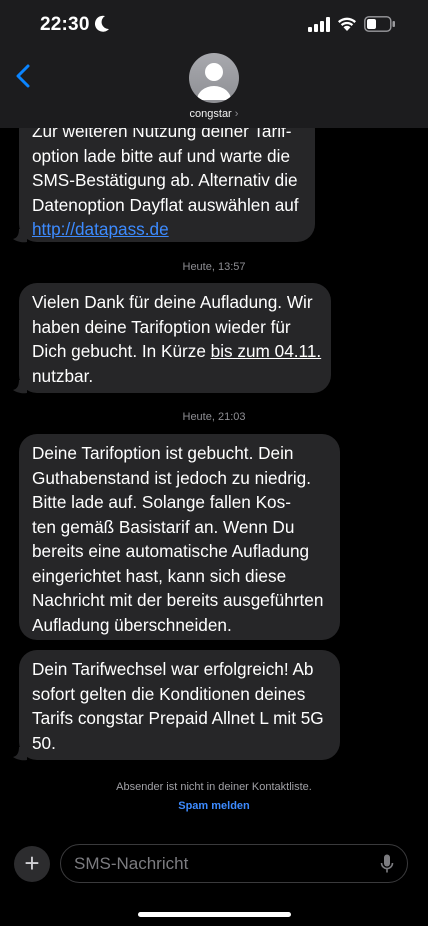  Describe the element at coordinates (167, 229) in the screenshot. I see `datapass-link: http://datapass.de` at that location.